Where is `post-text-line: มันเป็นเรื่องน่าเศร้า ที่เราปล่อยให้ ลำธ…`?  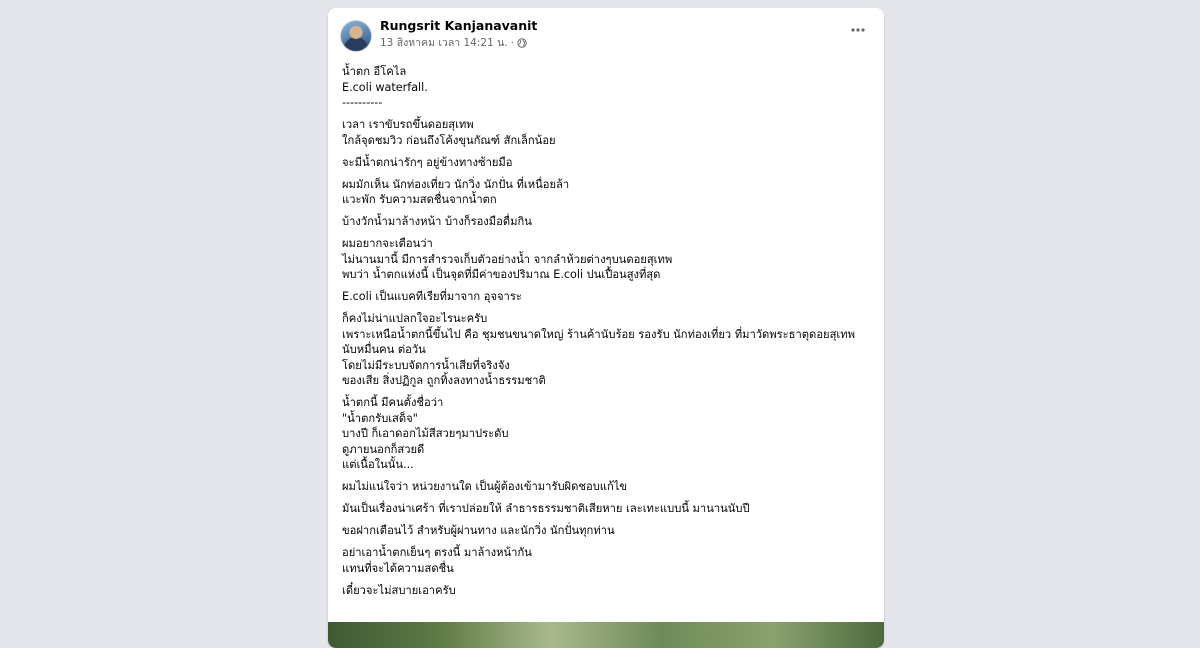
post-text-line: มันเป็นเรื่องน่าเศร้า ที่เราปล่อยให้ ลำธ… is located at coordinates (546, 508).